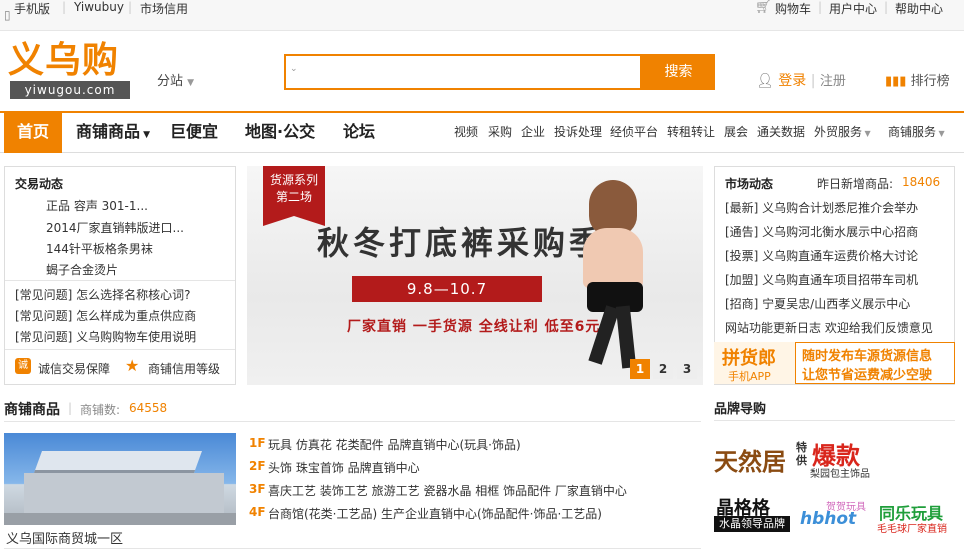  Describe the element at coordinates (821, 279) in the screenshot. I see `market-item: [加盟] 义乌购直通车项目招带车司机` at that location.